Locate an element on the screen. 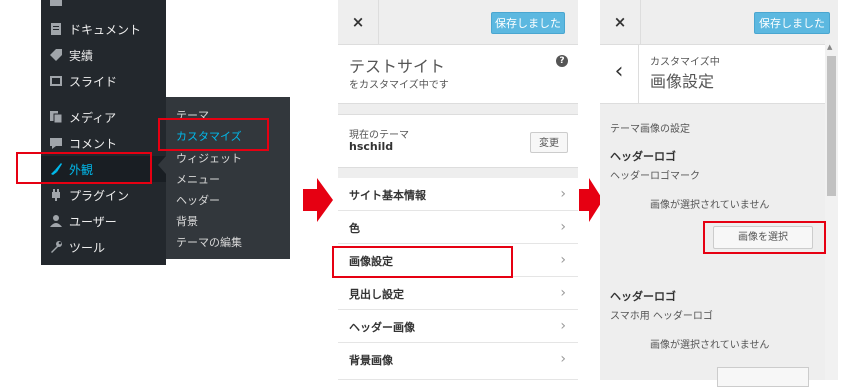 This screenshot has width=845, height=387. sidebar-item-users: ユーザー is located at coordinates (103, 221).